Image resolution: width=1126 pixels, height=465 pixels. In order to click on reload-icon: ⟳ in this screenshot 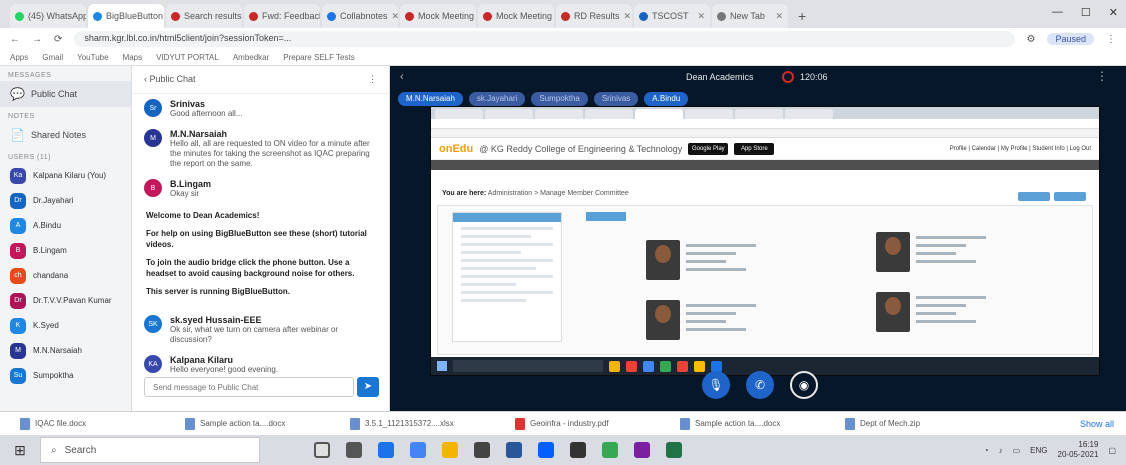, I will do `click(58, 39)`.